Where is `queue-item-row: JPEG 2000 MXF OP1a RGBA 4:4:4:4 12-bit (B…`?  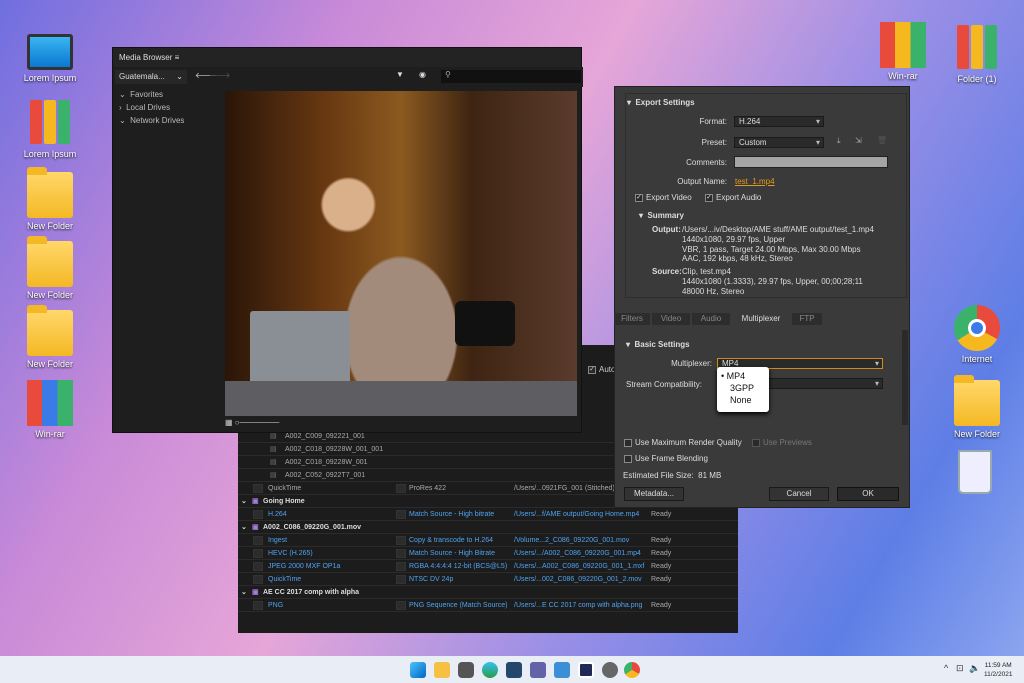
queue-item-row: JPEG 2000 MXF OP1a RGBA 4:4:4:4 12-bit (B… is located at coordinates (488, 566).